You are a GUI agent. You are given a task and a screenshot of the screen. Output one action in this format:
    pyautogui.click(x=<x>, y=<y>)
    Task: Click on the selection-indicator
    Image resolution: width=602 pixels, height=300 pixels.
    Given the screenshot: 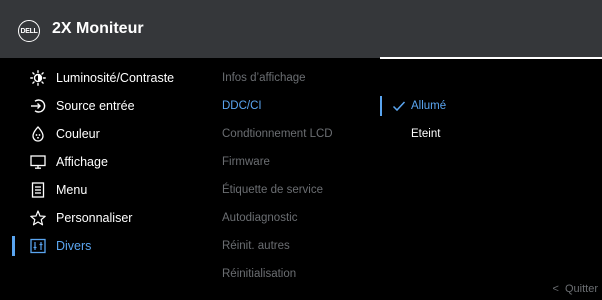 What is the action you would take?
    pyautogui.click(x=13, y=246)
    